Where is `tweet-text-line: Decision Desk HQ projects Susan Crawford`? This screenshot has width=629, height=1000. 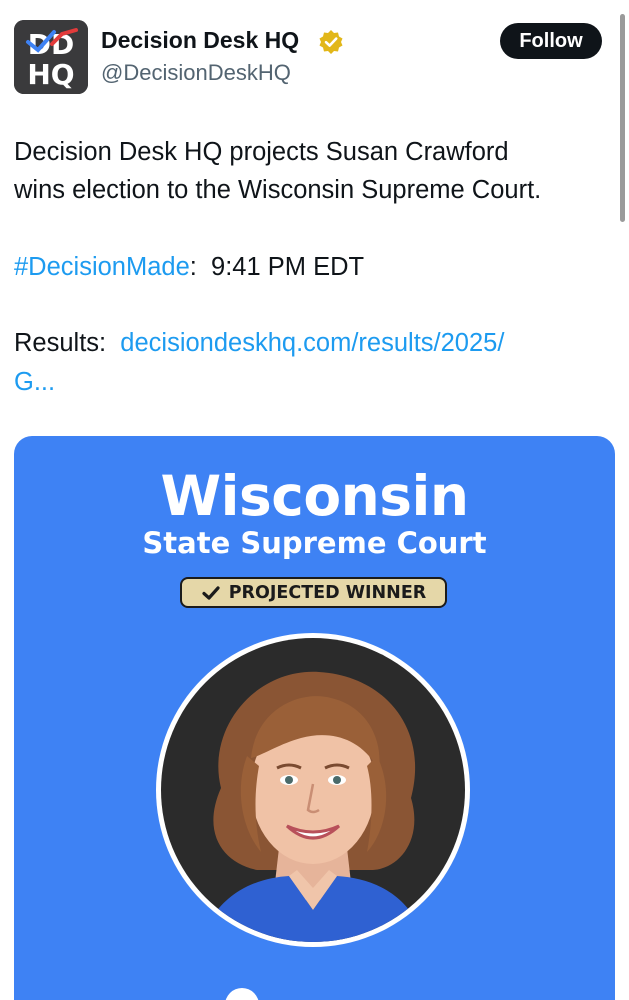 tweet-text-line: Decision Desk HQ projects Susan Crawford is located at coordinates (261, 152).